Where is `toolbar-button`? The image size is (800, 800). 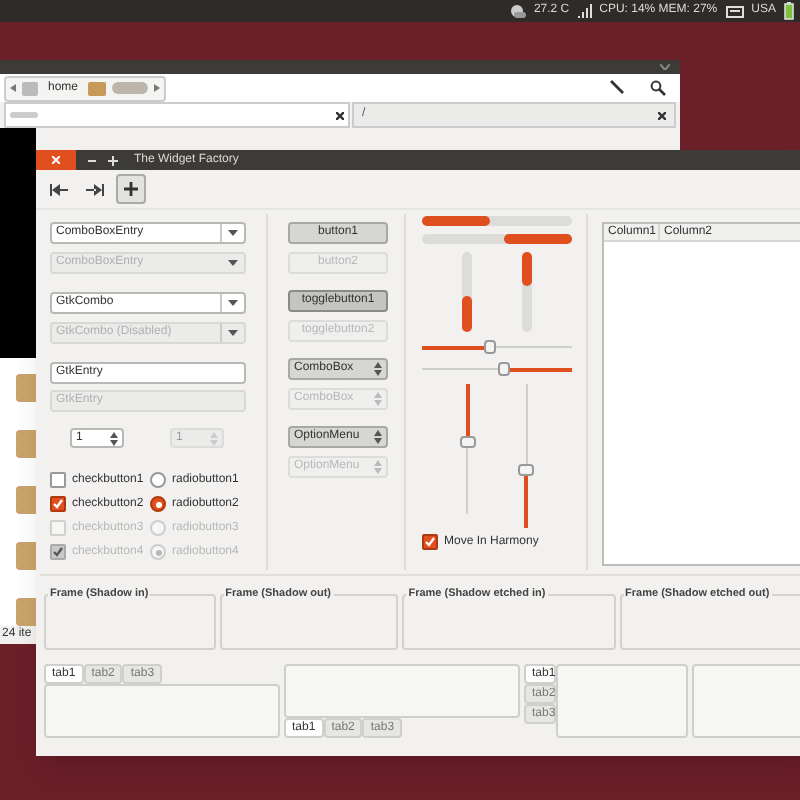 toolbar-button is located at coordinates (131, 189).